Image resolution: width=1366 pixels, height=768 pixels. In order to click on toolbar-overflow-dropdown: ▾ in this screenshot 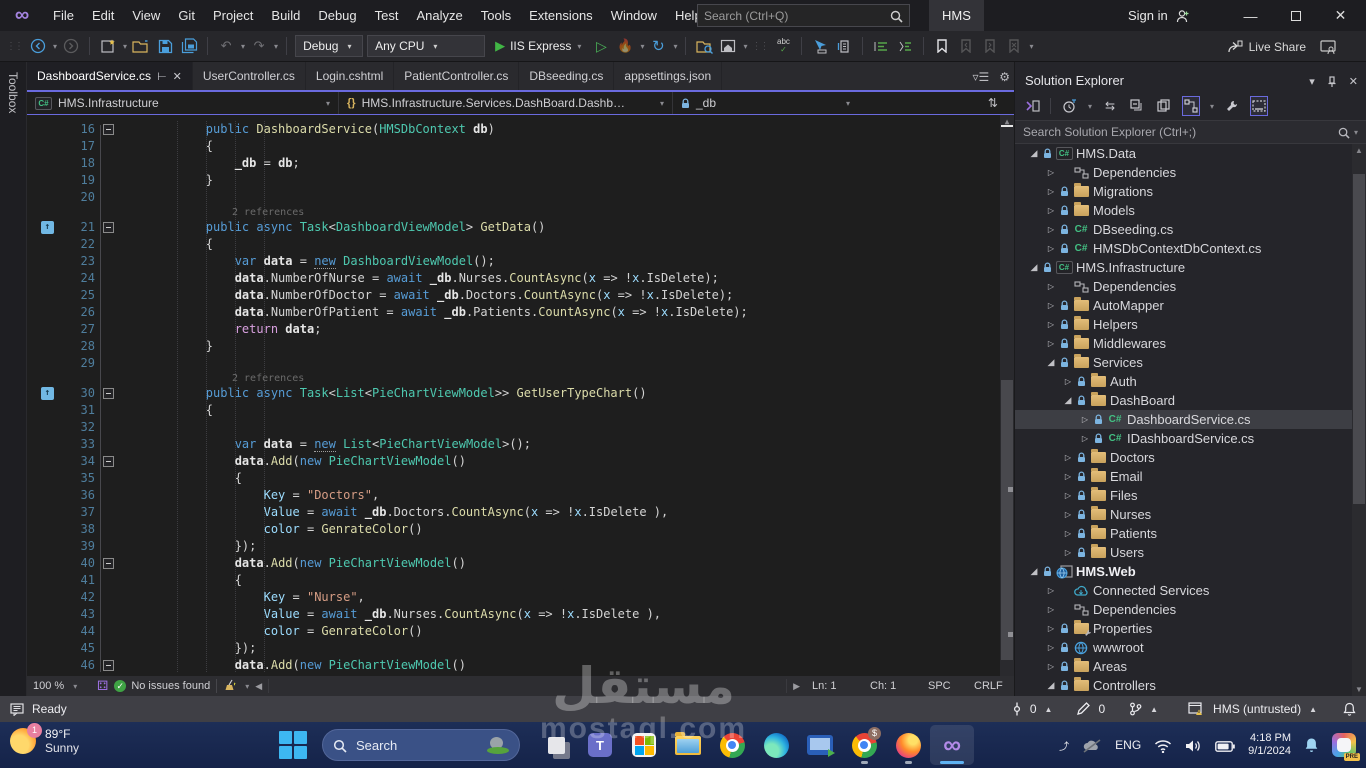, I will do `click(745, 46)`.